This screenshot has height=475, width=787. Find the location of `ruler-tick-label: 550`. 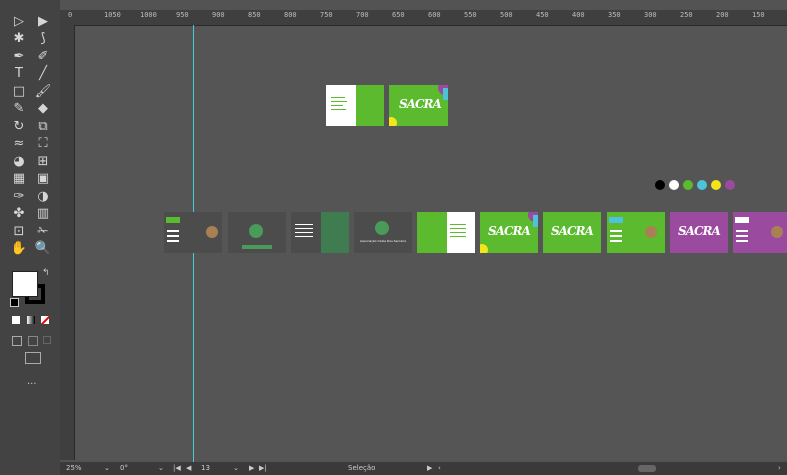

ruler-tick-label: 550 is located at coordinates (470, 15).